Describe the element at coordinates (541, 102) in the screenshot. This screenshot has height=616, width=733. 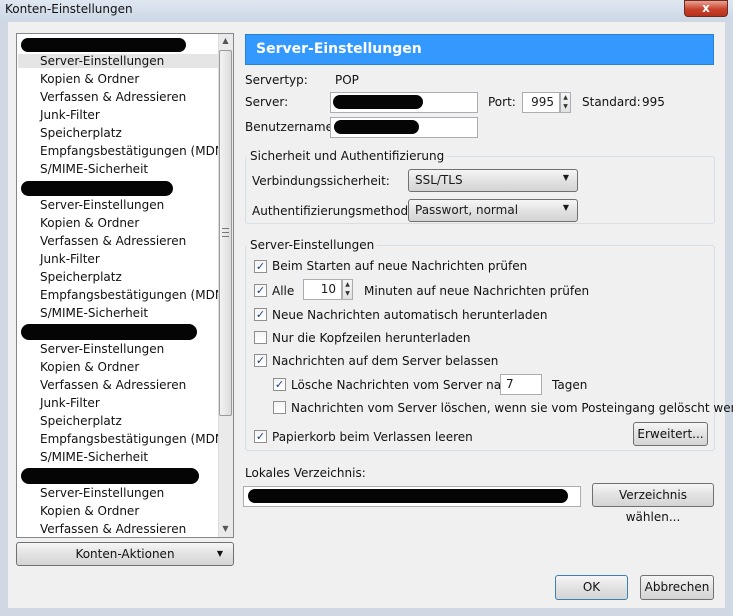
I see `port-field: 995` at that location.